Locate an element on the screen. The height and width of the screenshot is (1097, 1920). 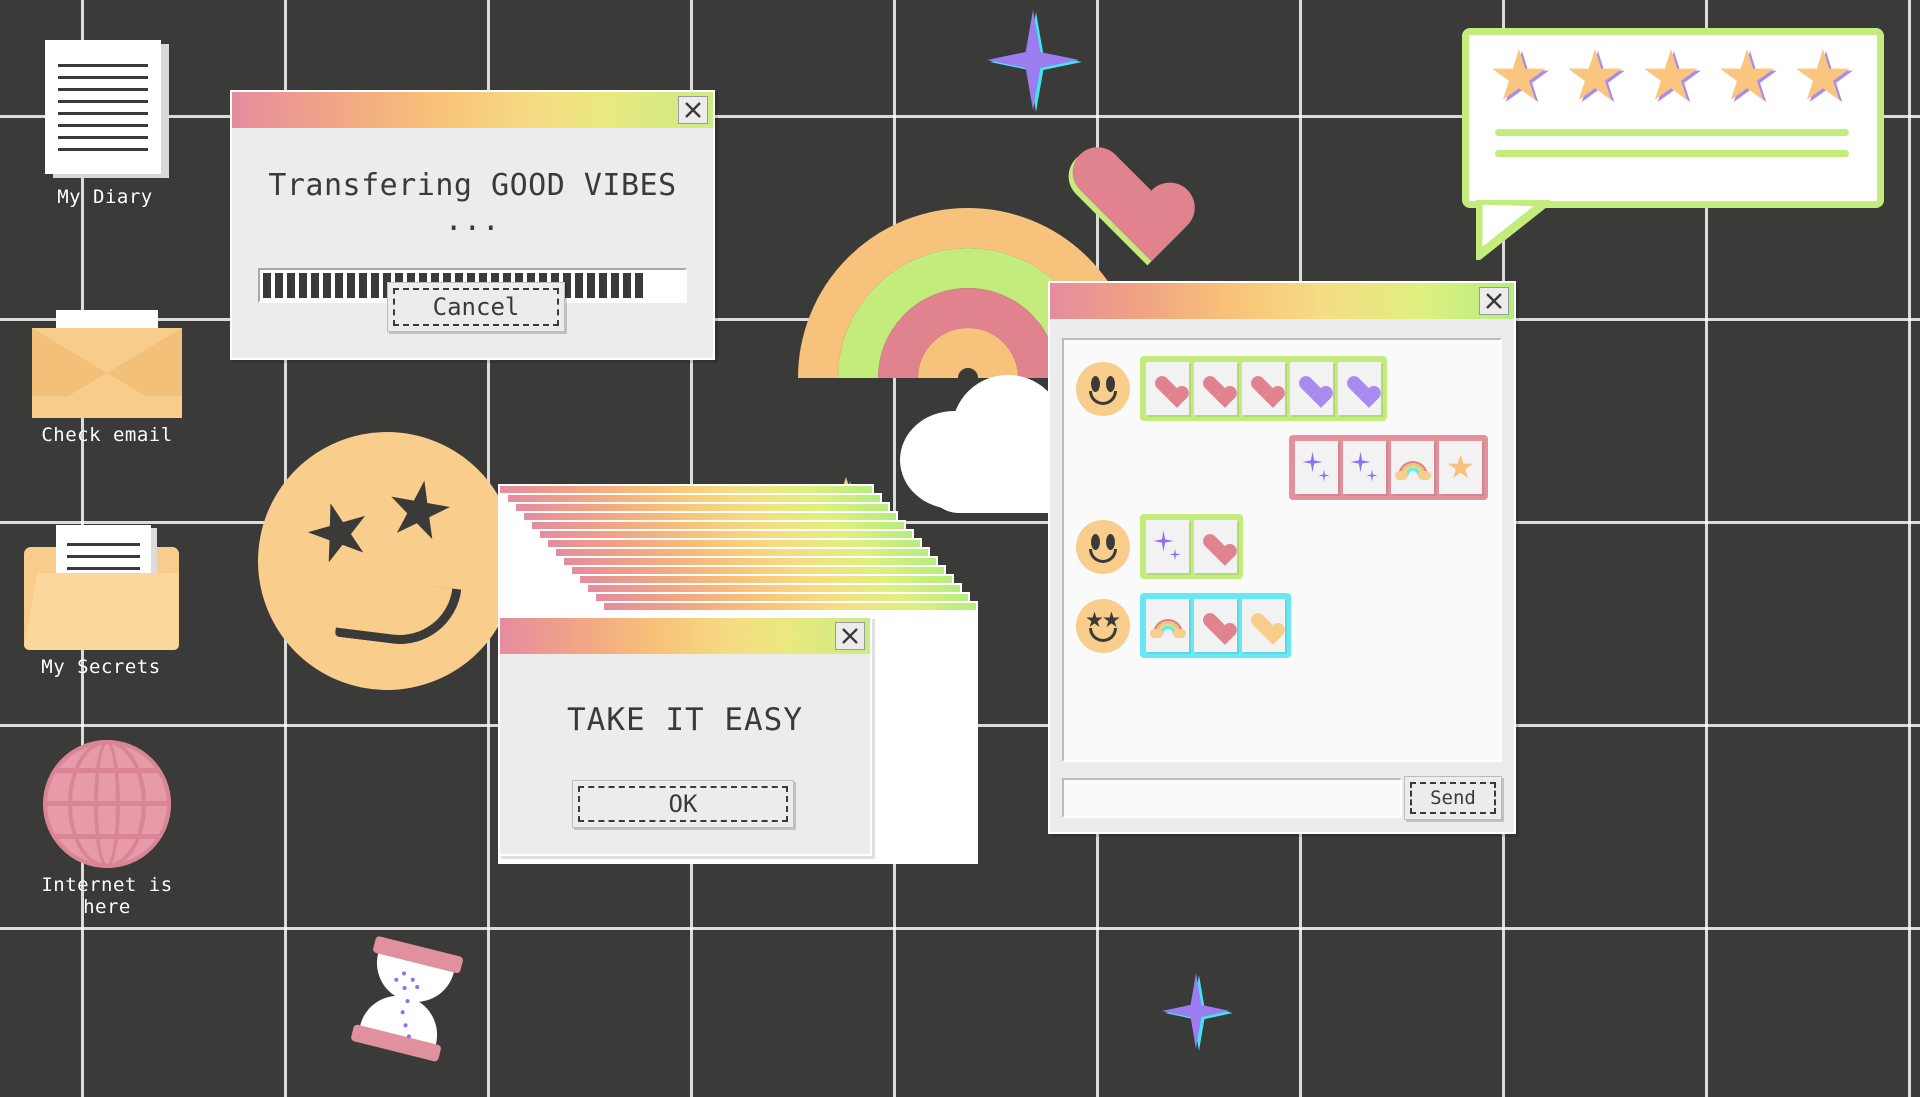
review-speech-bubble is located at coordinates (1673, 144).